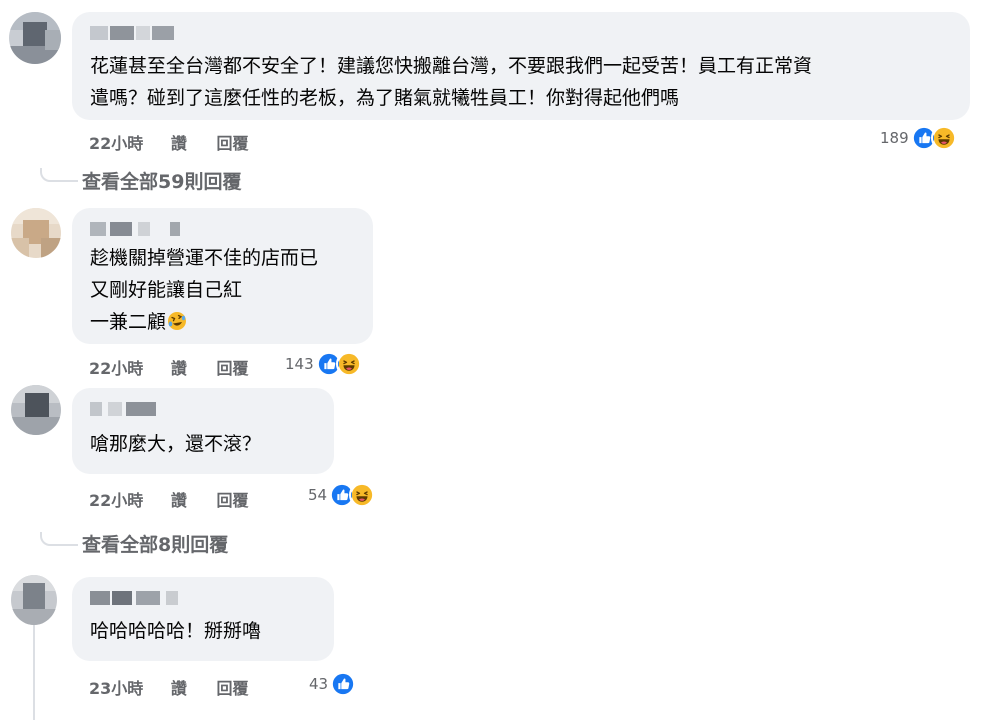 Image resolution: width=999 pixels, height=720 pixels. What do you see at coordinates (176, 444) in the screenshot?
I see `comment-text: 嗆那麼大，還不滾？` at bounding box center [176, 444].